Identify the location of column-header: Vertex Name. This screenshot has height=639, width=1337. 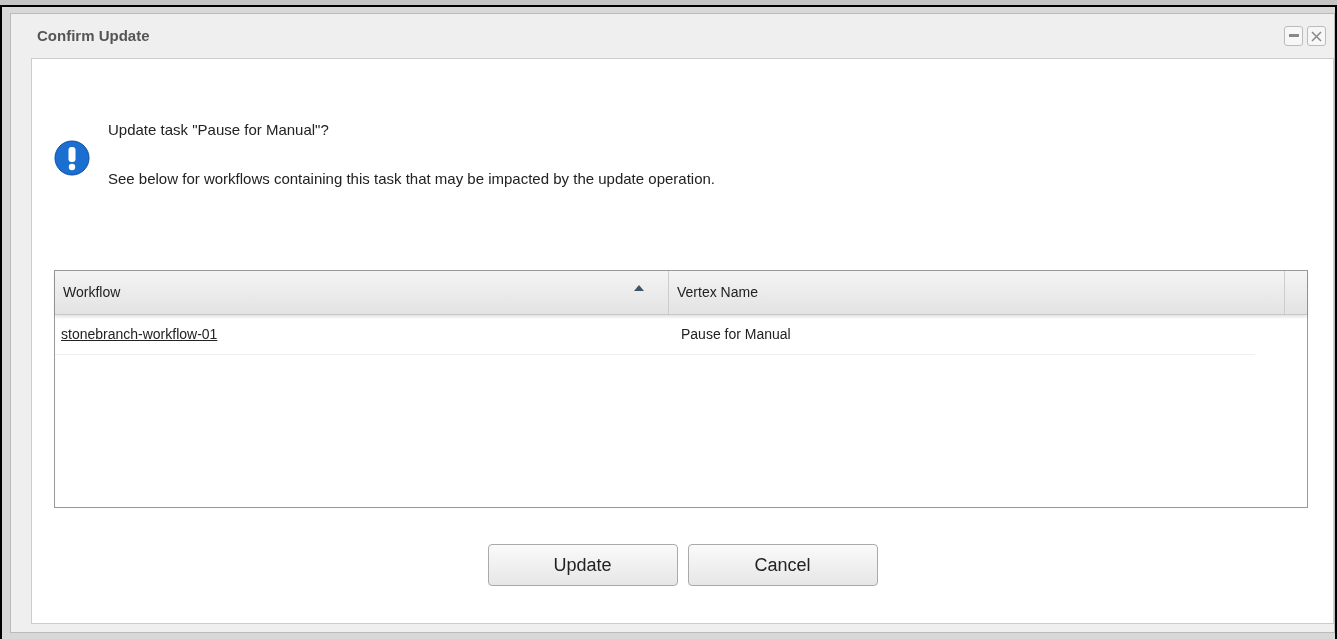
(977, 292).